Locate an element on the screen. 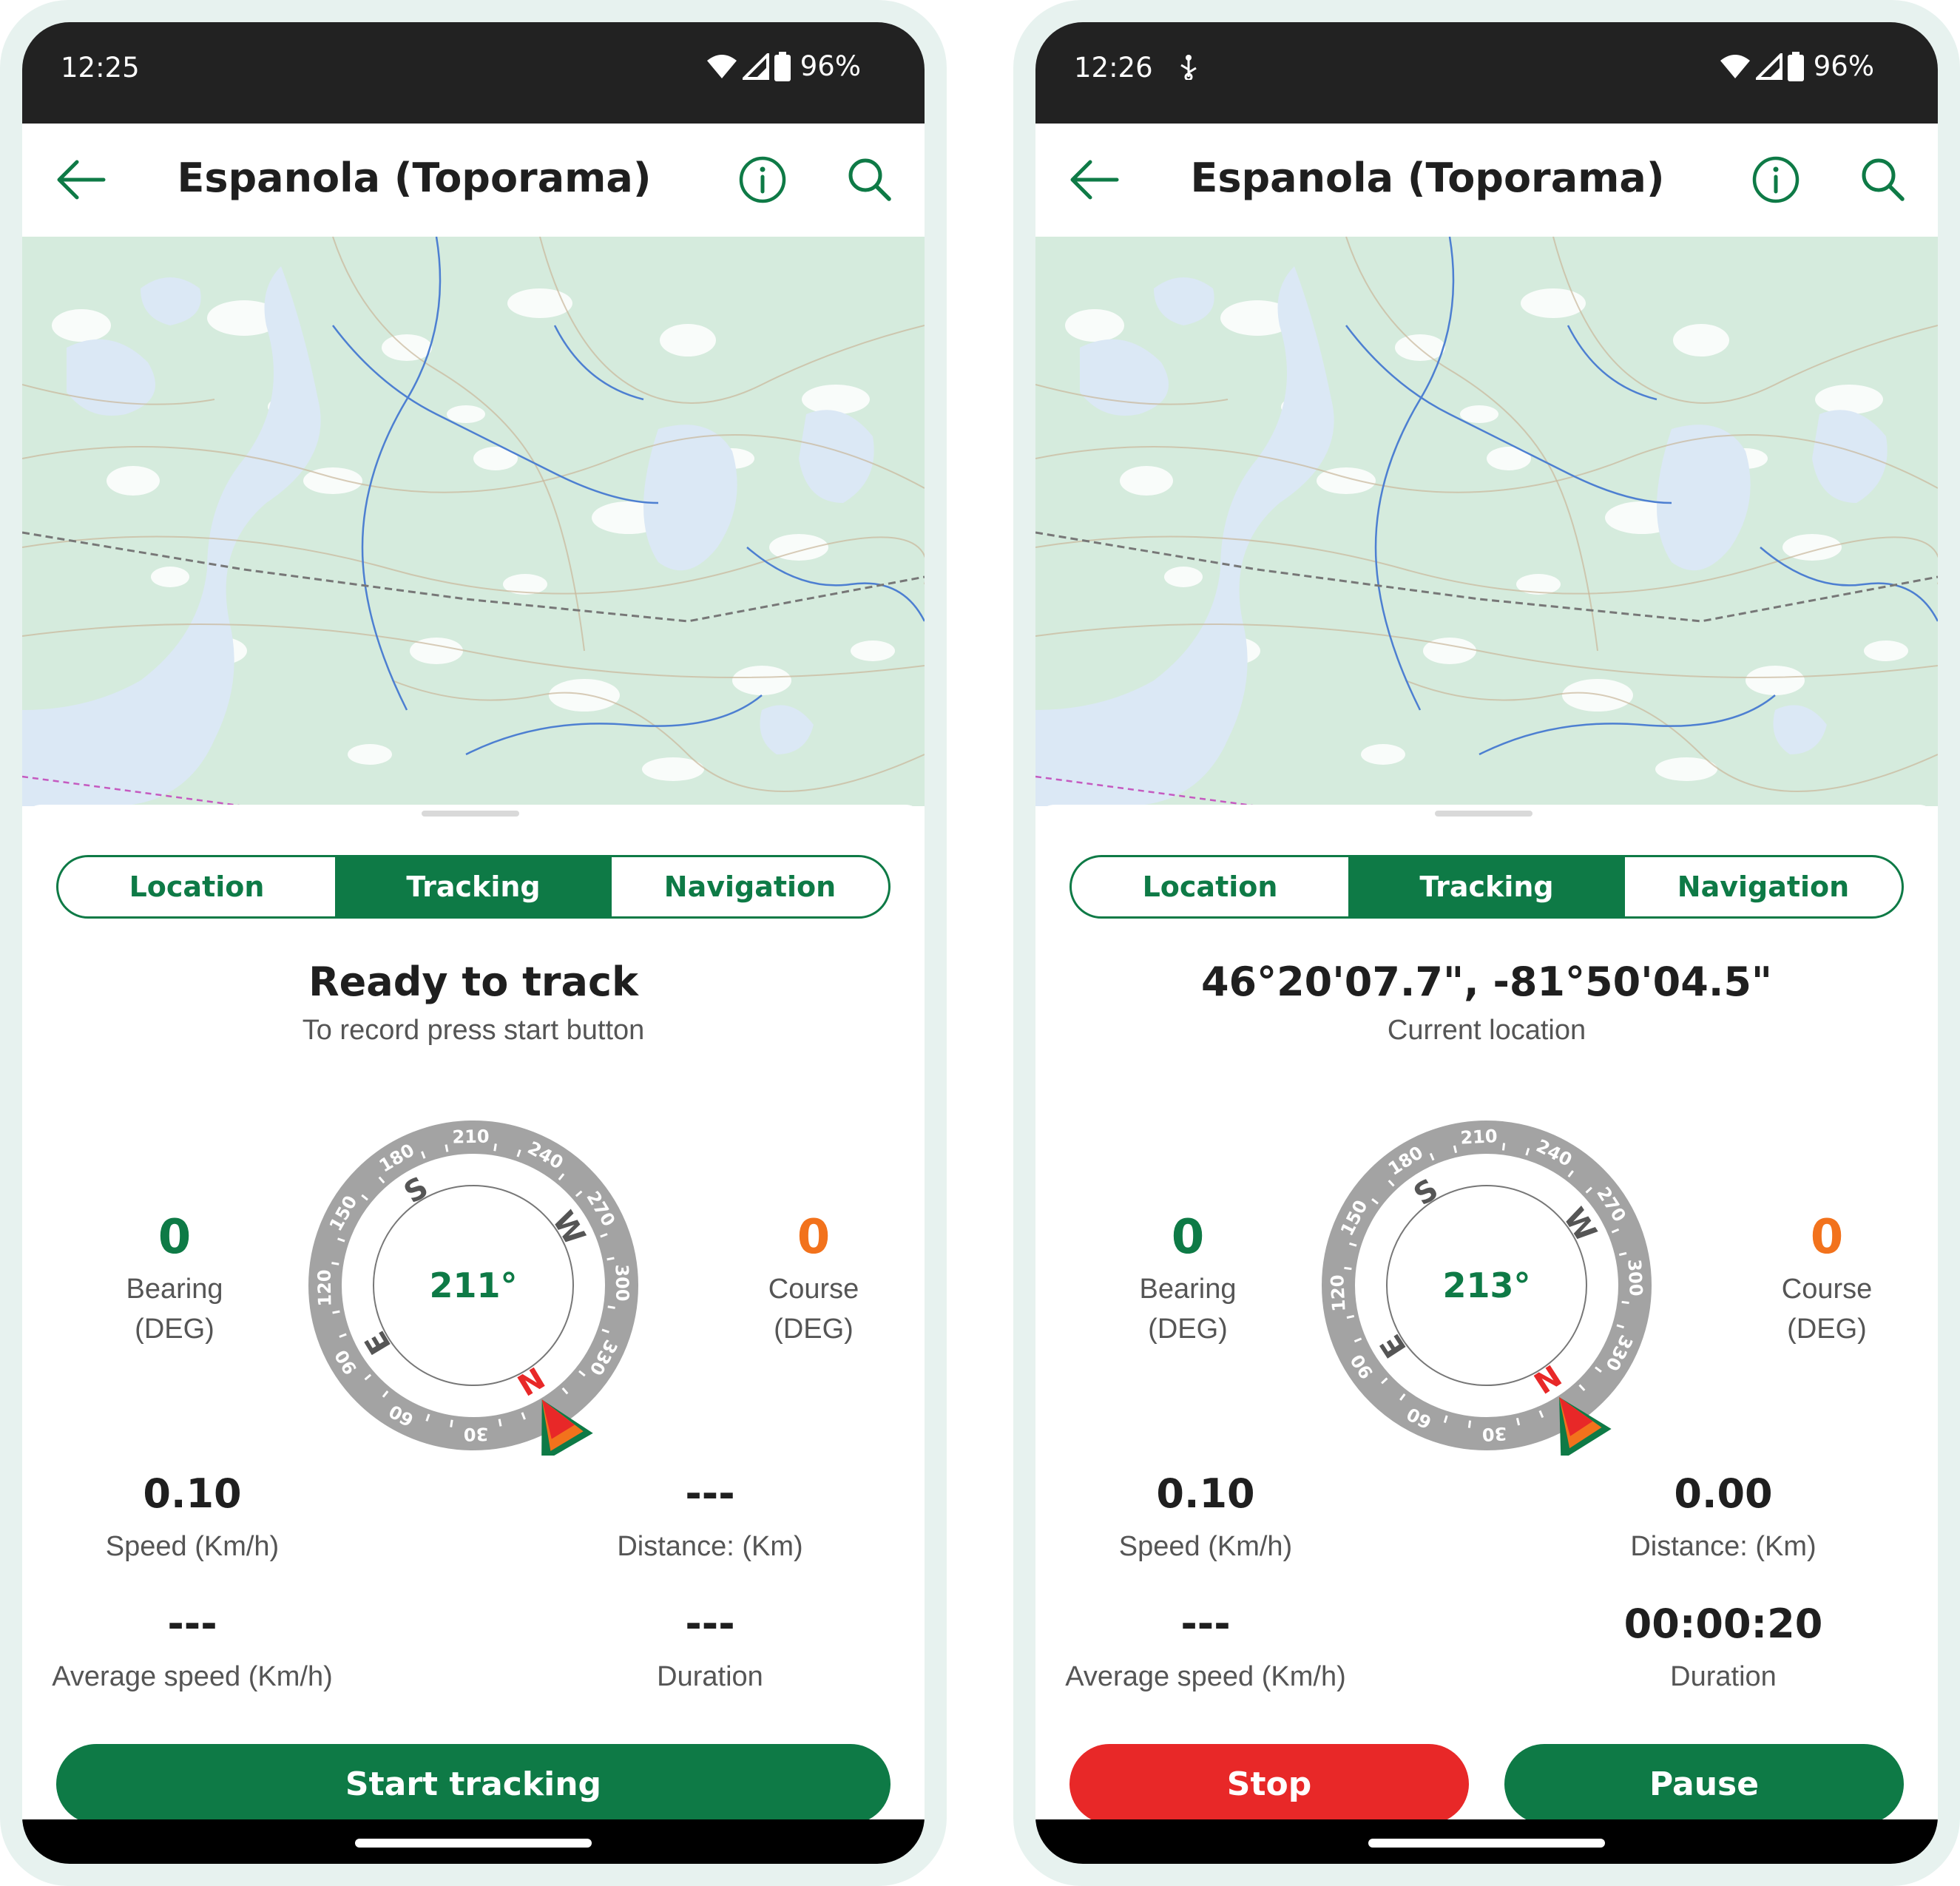 Image resolution: width=1960 pixels, height=1886 pixels. compass-dial: 306090120150180210 240270300330NESW213° is located at coordinates (1487, 1288).